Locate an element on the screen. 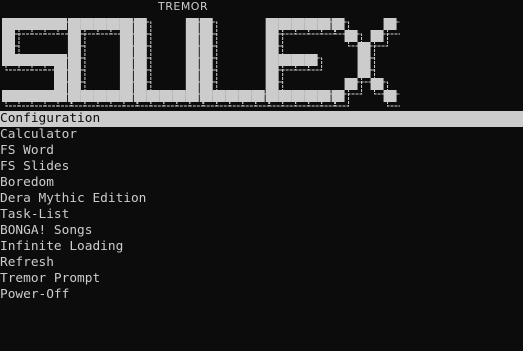 The height and width of the screenshot is (351, 523). logo-letter-x is located at coordinates (365, 62).